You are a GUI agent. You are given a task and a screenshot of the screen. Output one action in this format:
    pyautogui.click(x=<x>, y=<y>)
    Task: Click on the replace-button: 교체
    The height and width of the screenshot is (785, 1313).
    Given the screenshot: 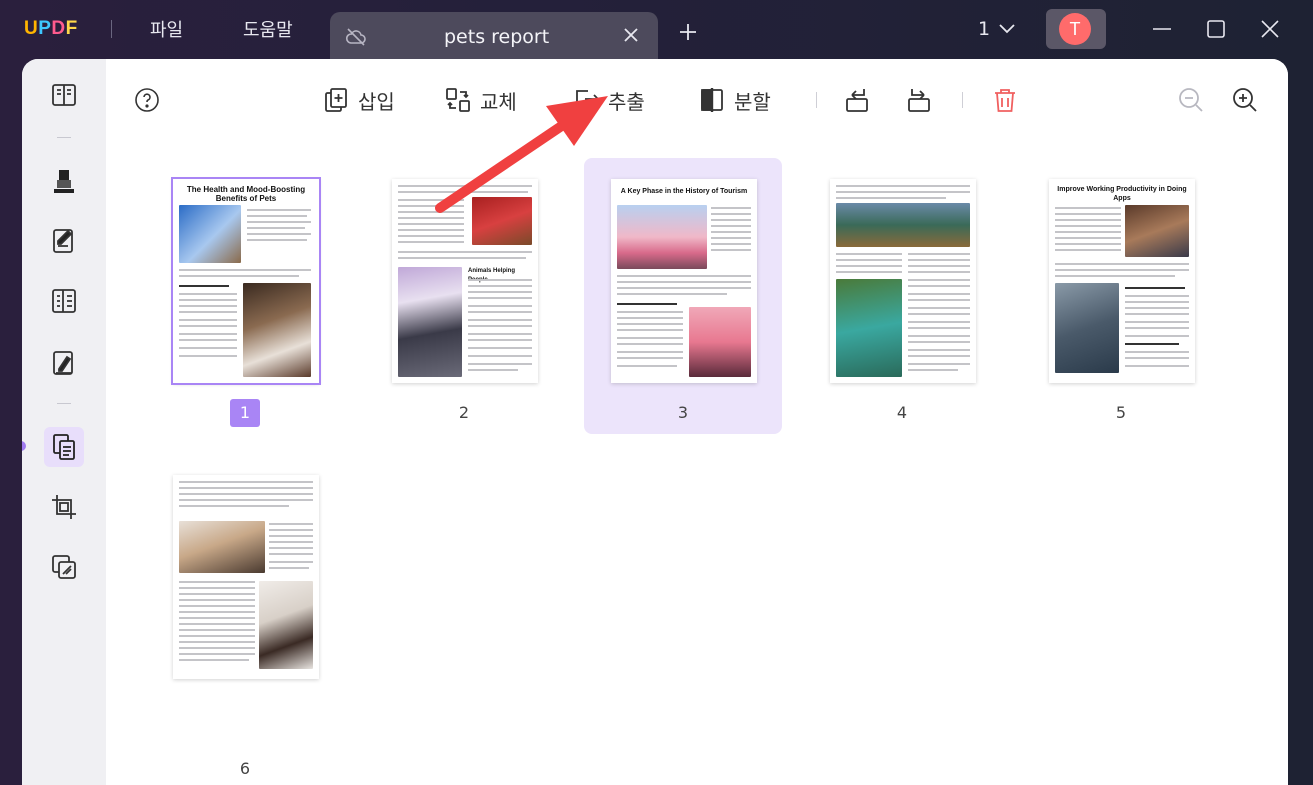 What is the action you would take?
    pyautogui.click(x=480, y=100)
    